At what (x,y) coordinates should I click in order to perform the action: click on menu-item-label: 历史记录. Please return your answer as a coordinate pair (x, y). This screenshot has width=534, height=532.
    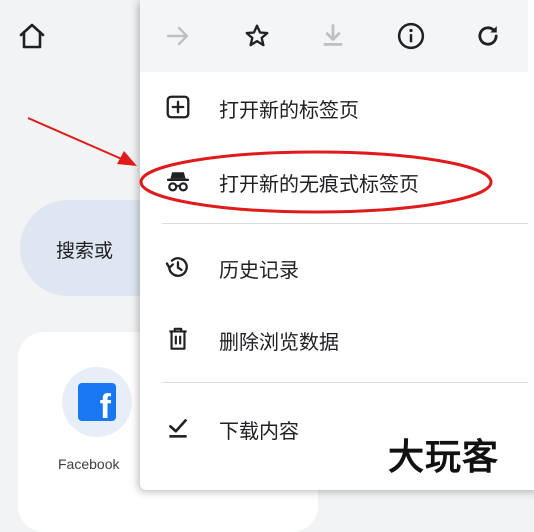
    Looking at the image, I should click on (259, 270).